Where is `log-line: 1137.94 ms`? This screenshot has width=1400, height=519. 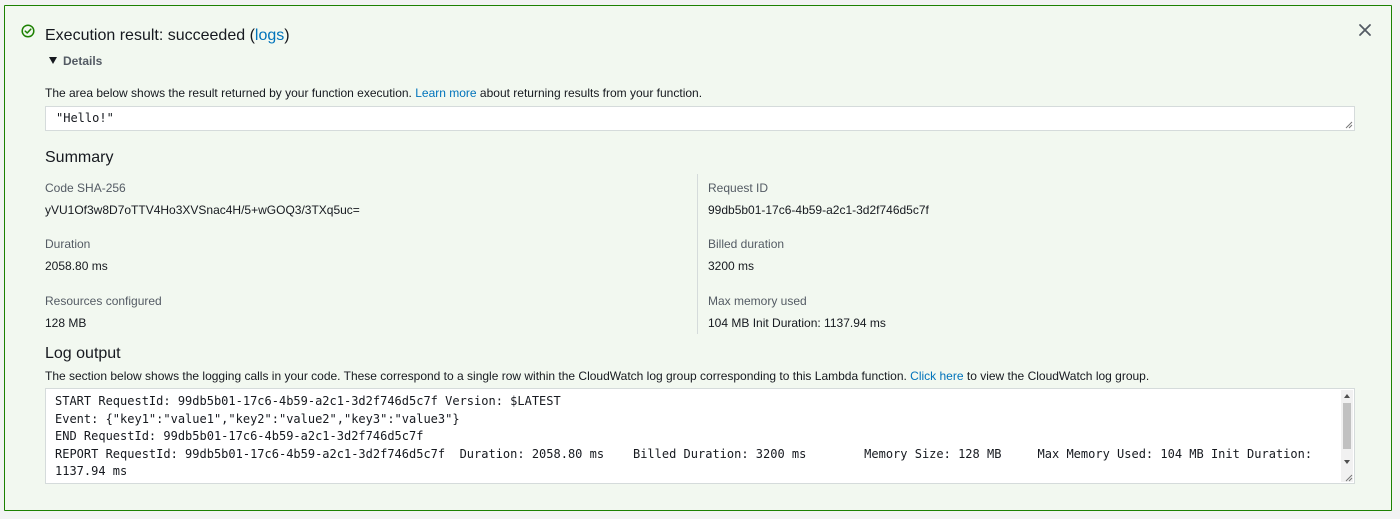
log-line: 1137.94 ms is located at coordinates (91, 471).